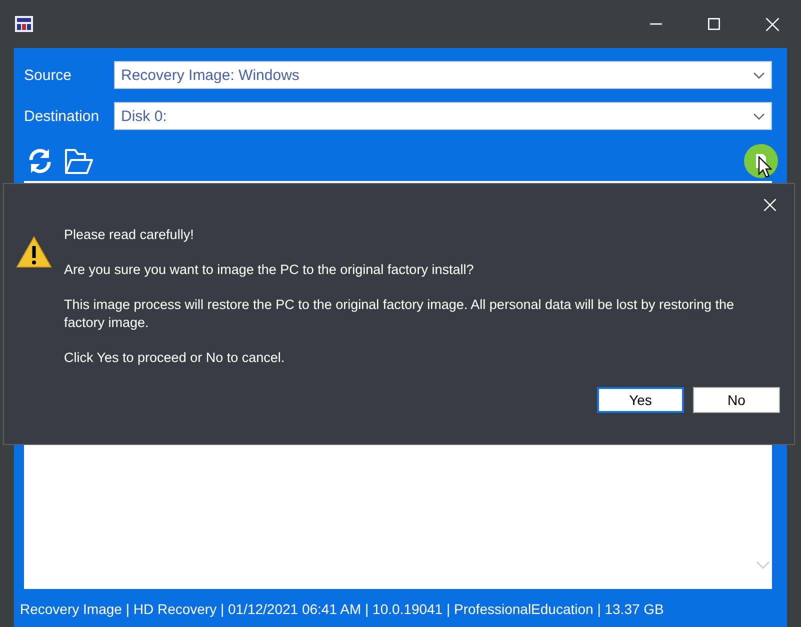 This screenshot has height=627, width=801. Describe the element at coordinates (342, 608) in the screenshot. I see `status-bar-text: Recovery Image | HD Recovery | 01/12/2021 06:41 AM | 10.0.19041 | ProfessionalEducation | 13.37 GB` at that location.